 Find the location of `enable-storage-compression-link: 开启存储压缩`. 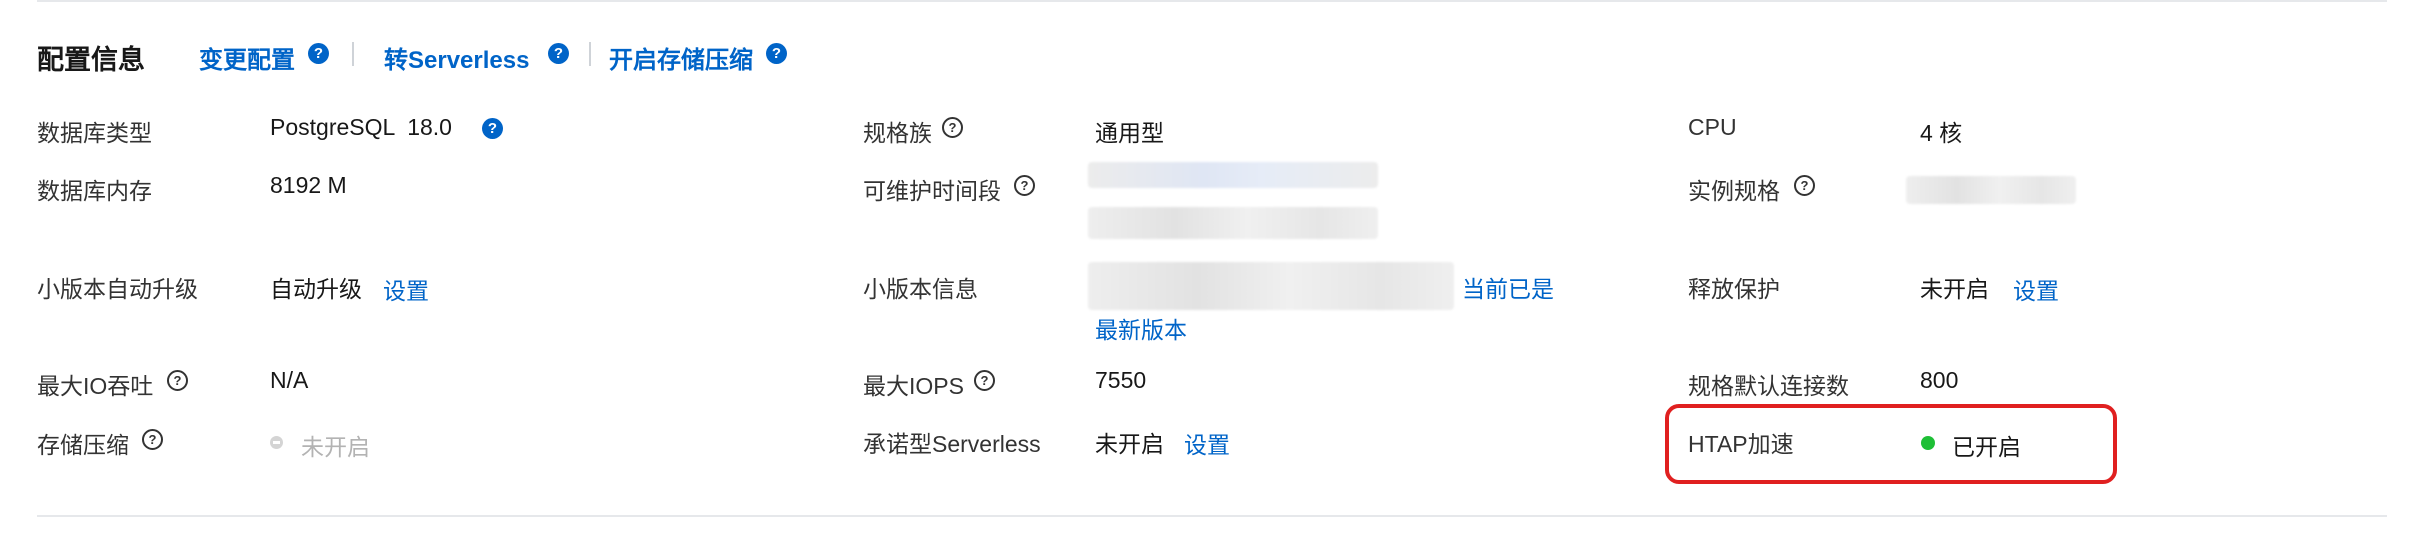

enable-storage-compression-link: 开启存储压缩 is located at coordinates (681, 57).